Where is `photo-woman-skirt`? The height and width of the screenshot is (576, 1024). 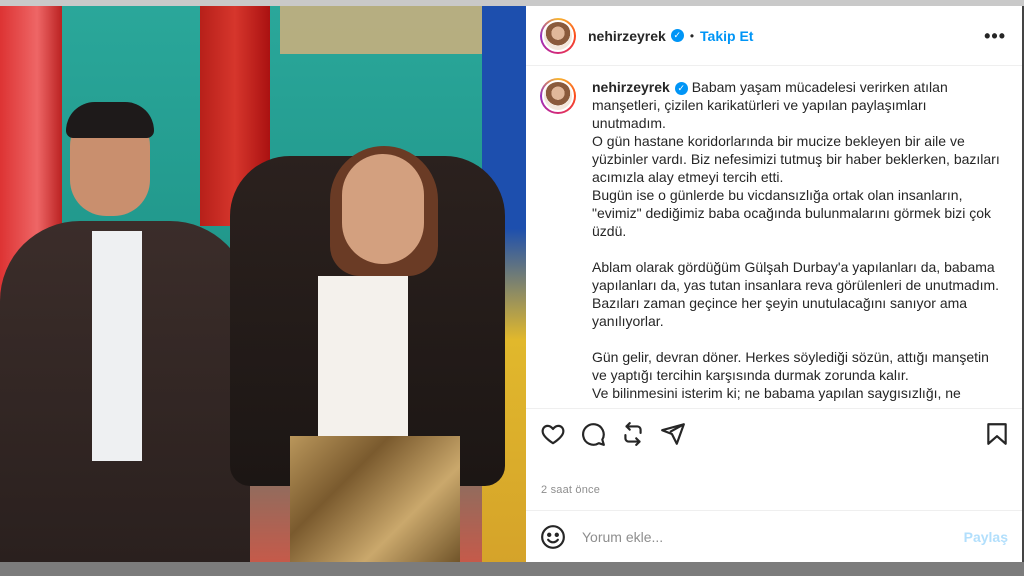 photo-woman-skirt is located at coordinates (375, 499).